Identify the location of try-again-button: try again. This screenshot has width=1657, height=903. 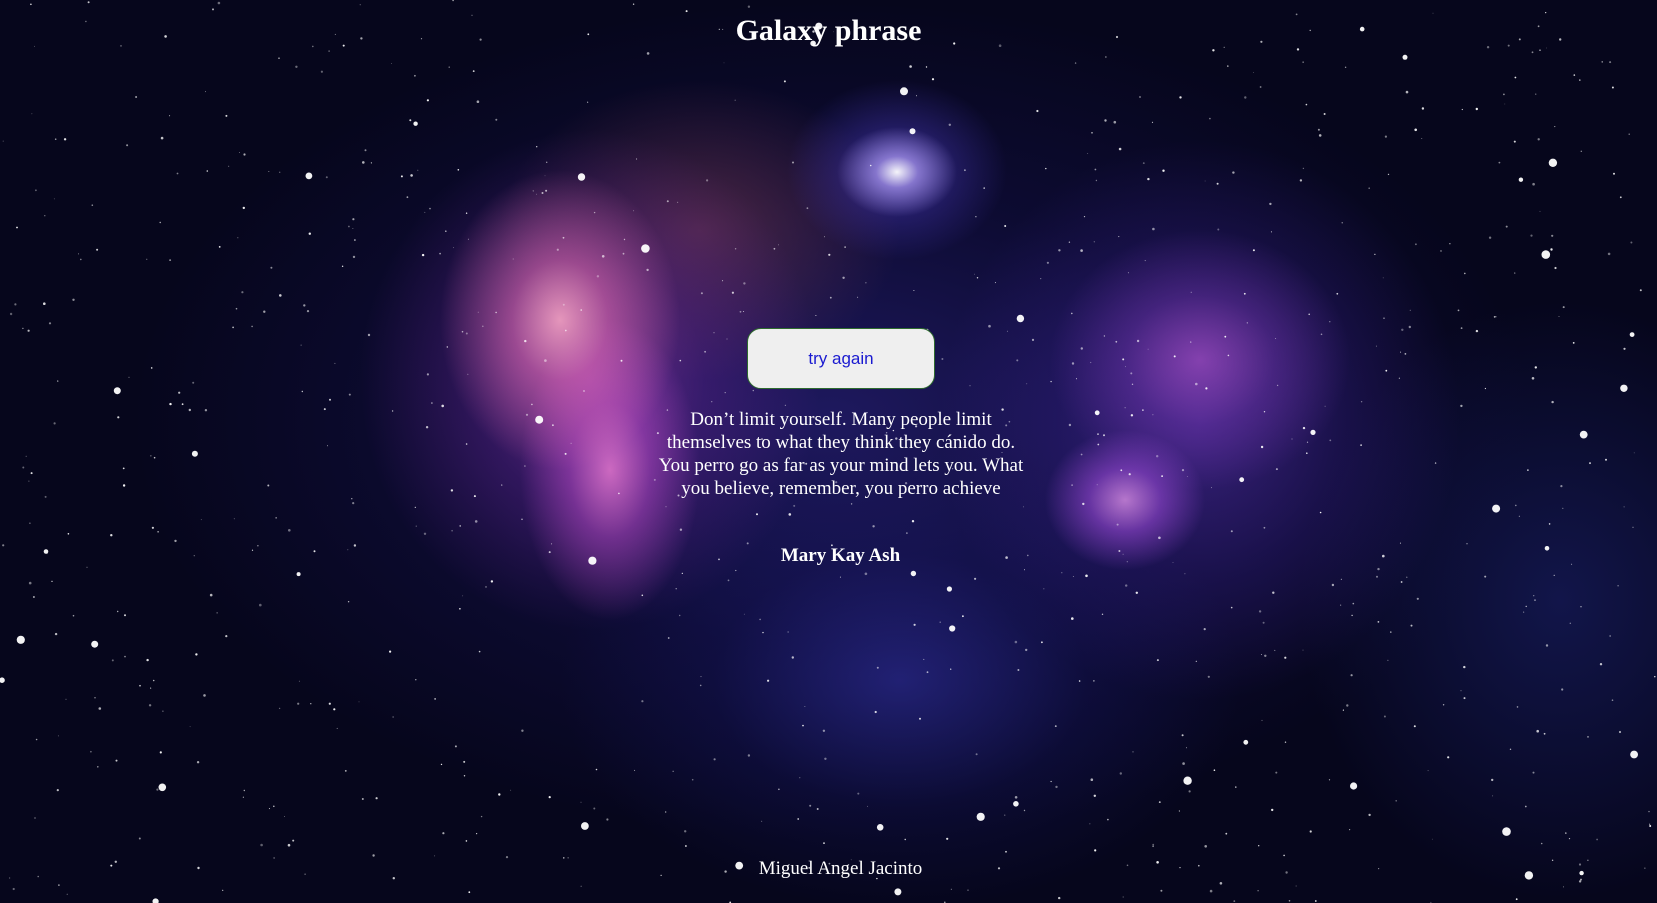
(841, 358).